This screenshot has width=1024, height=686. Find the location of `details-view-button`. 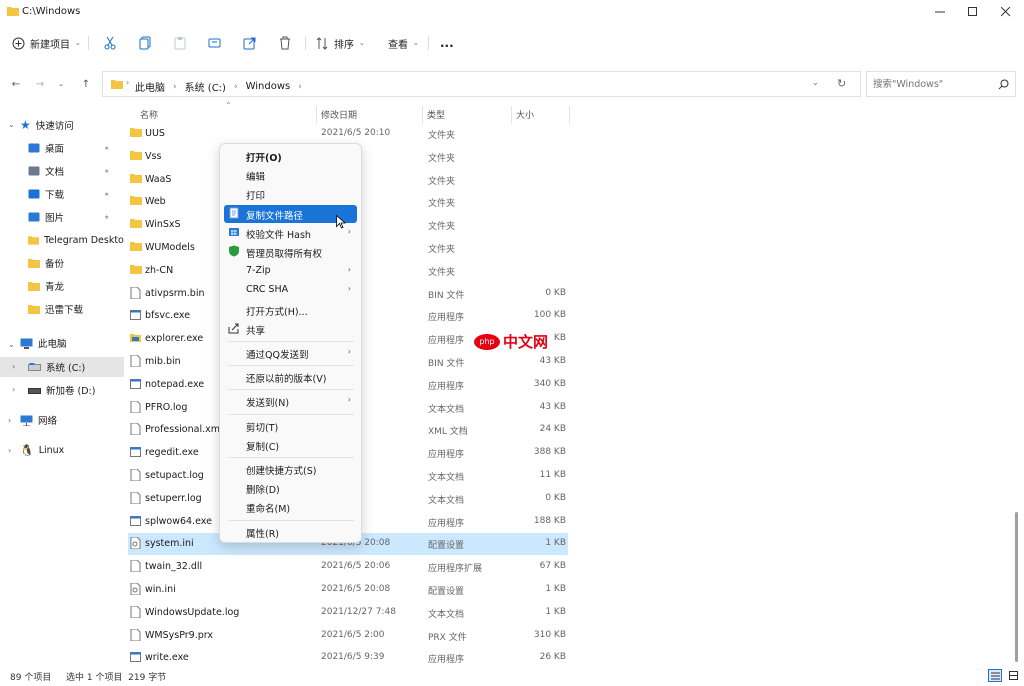

details-view-button is located at coordinates (995, 675).